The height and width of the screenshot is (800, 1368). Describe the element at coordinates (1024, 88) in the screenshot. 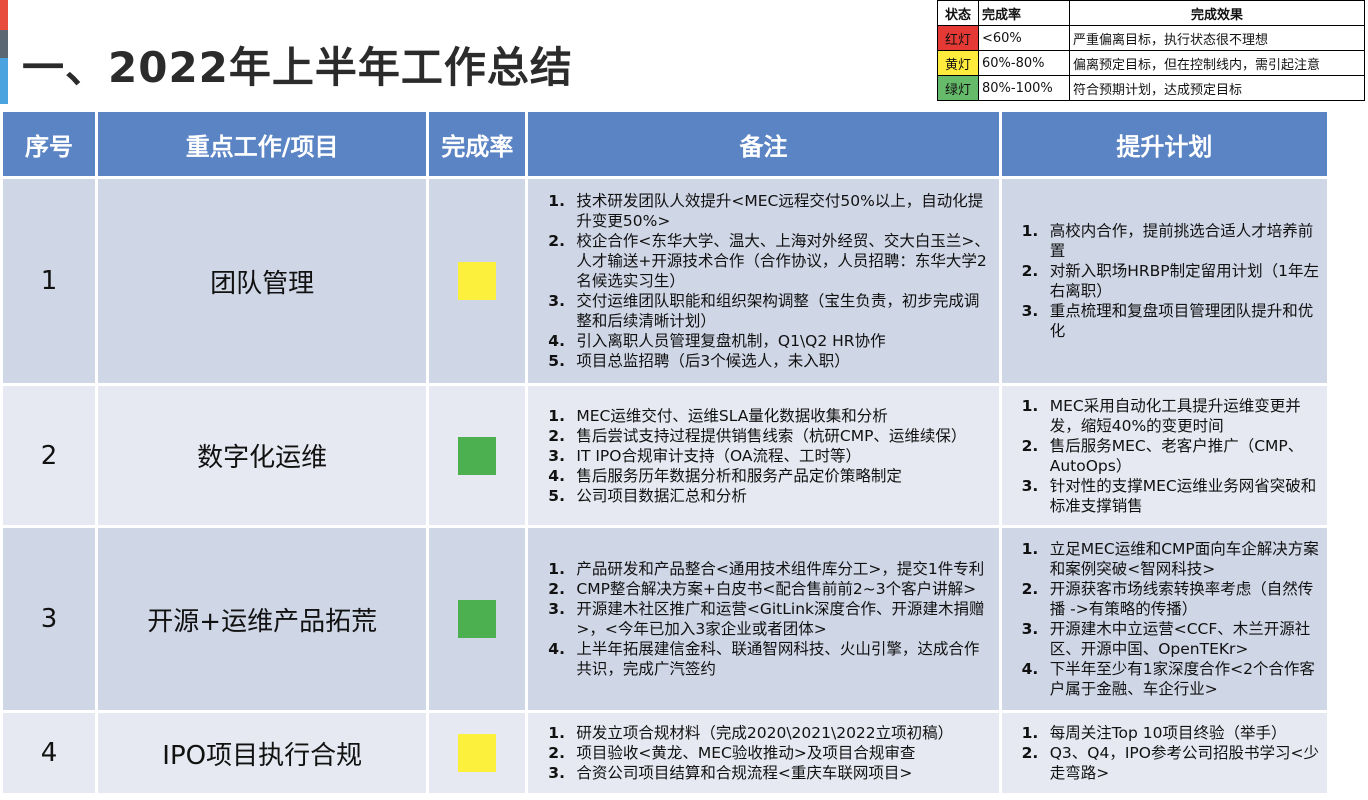

I see `legend-rate-green: 80%-100%` at that location.